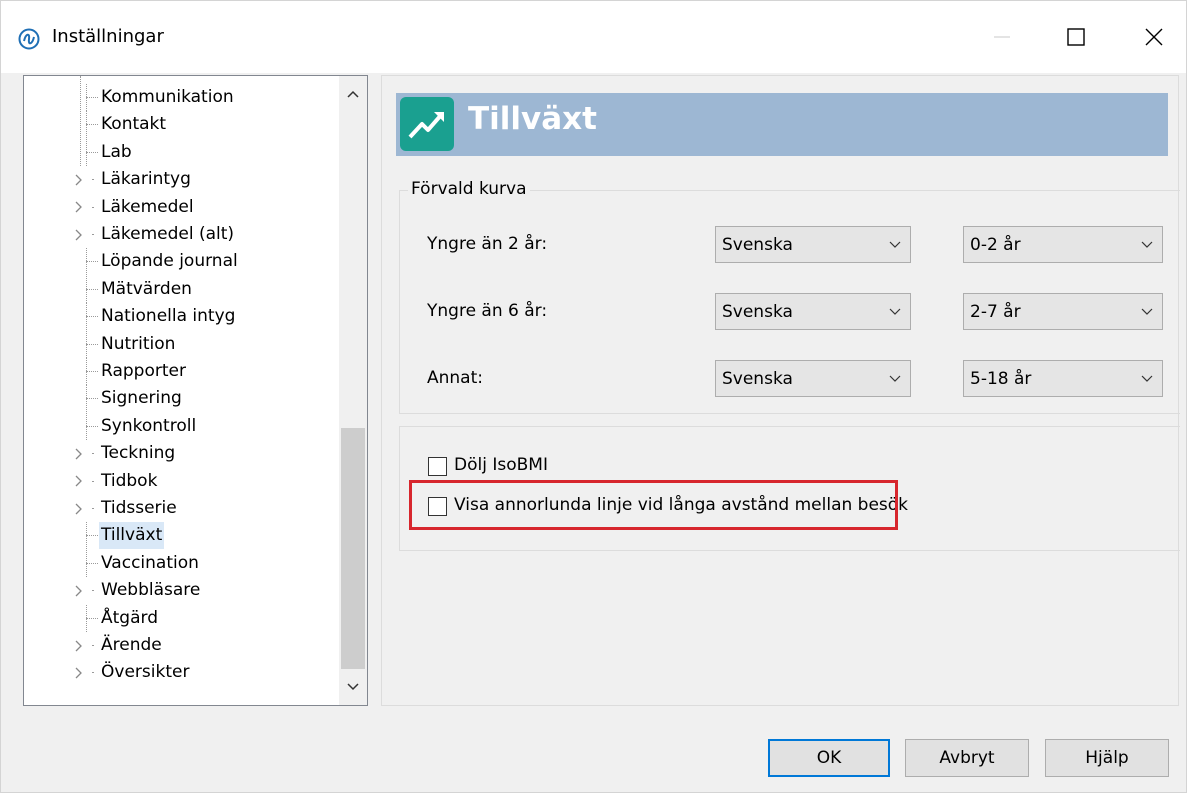 The image size is (1187, 793). I want to click on close-button, so click(1154, 37).